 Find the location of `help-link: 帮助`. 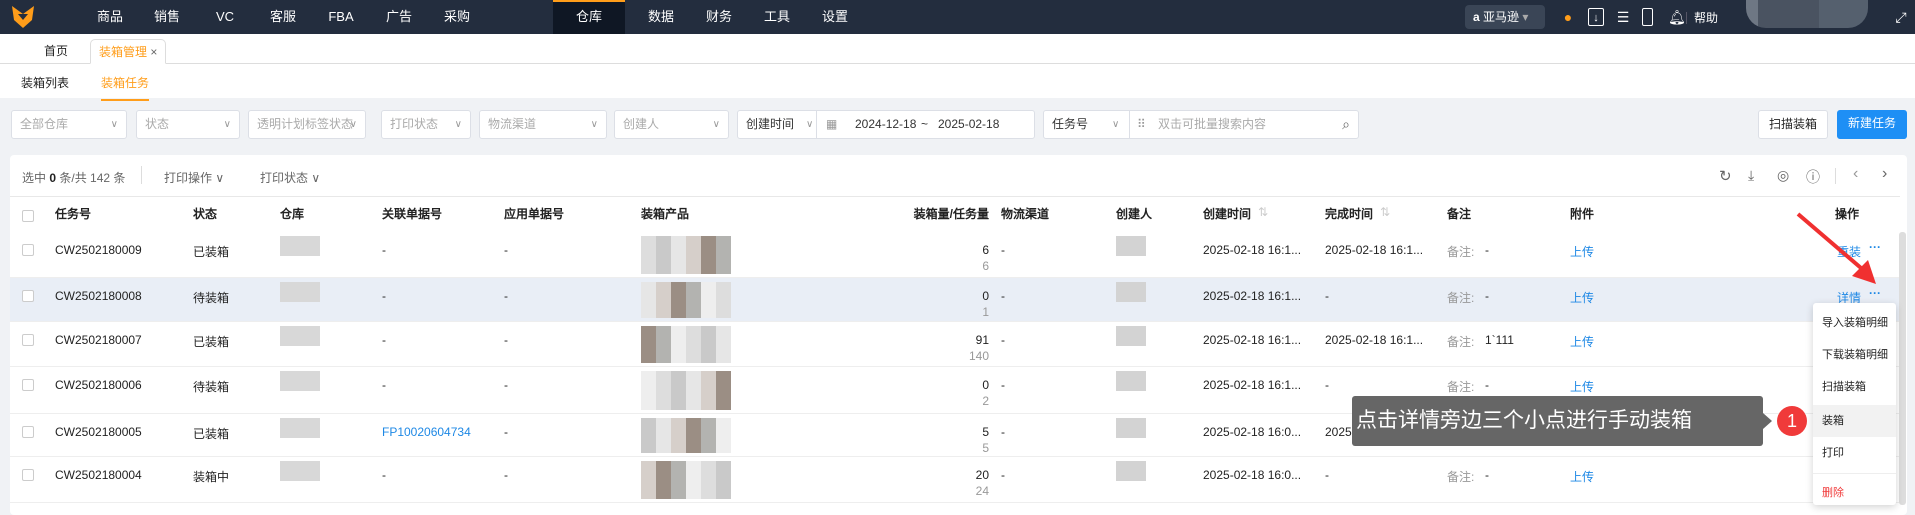

help-link: 帮助 is located at coordinates (1706, 17).